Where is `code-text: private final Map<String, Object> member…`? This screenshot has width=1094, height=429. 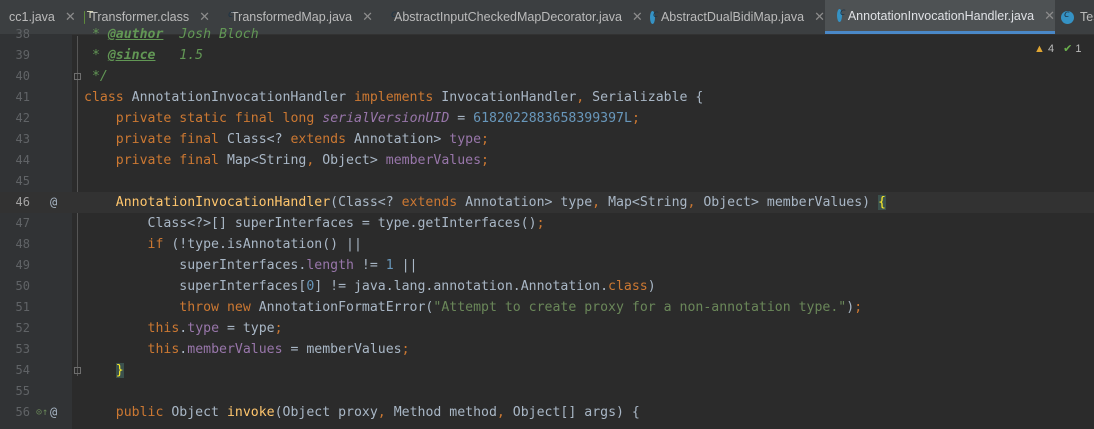 code-text: private final Map<String, Object> member… is located at coordinates (286, 160).